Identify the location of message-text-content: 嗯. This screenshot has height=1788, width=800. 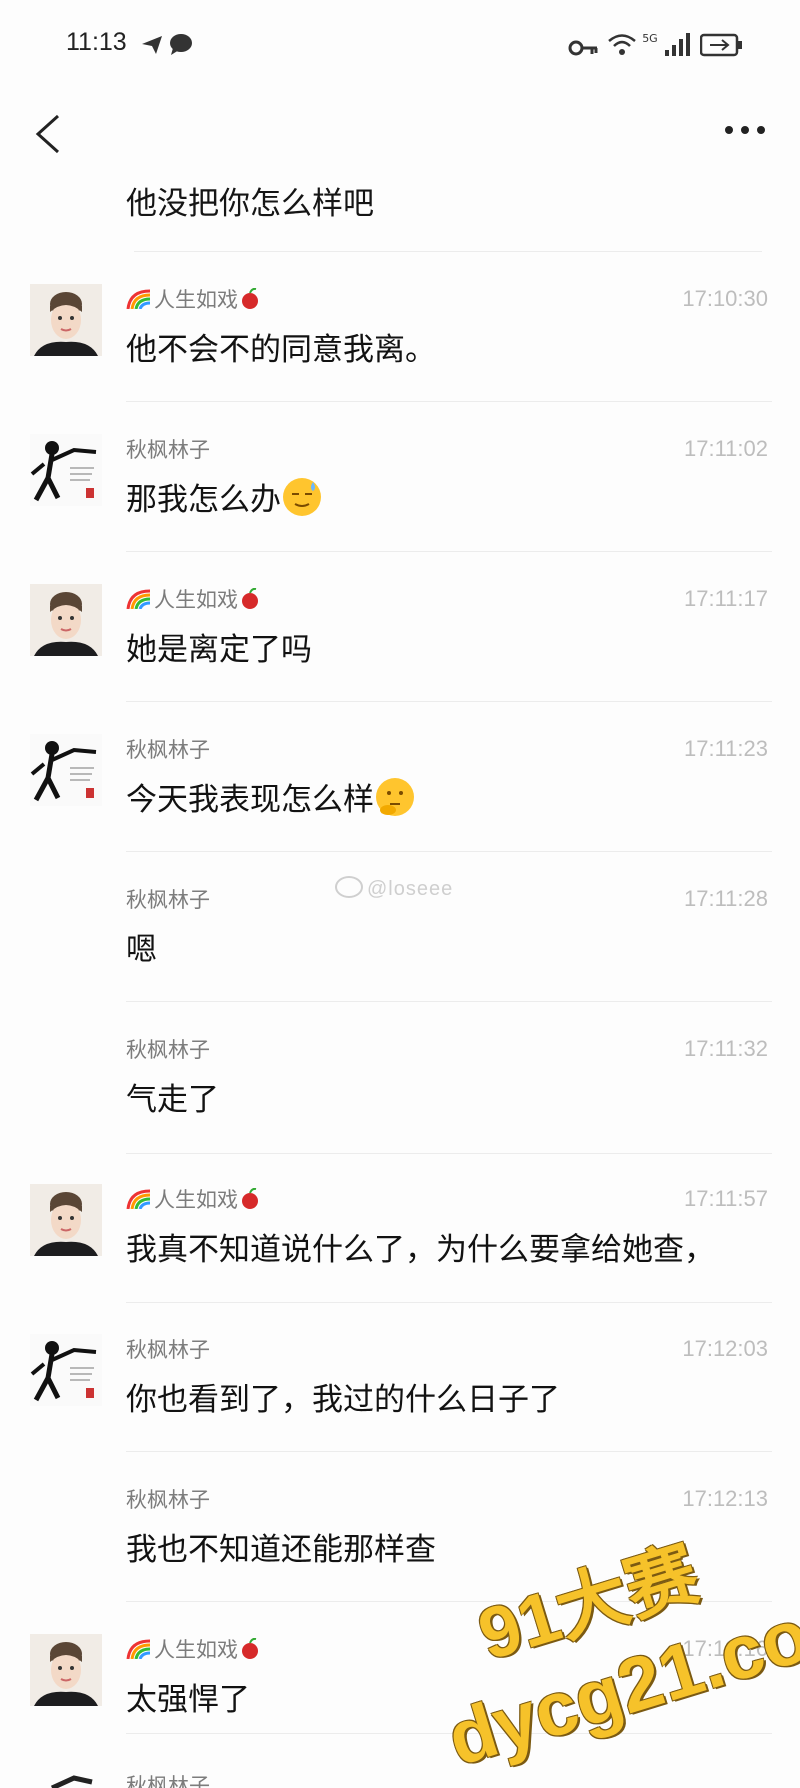
(141, 950).